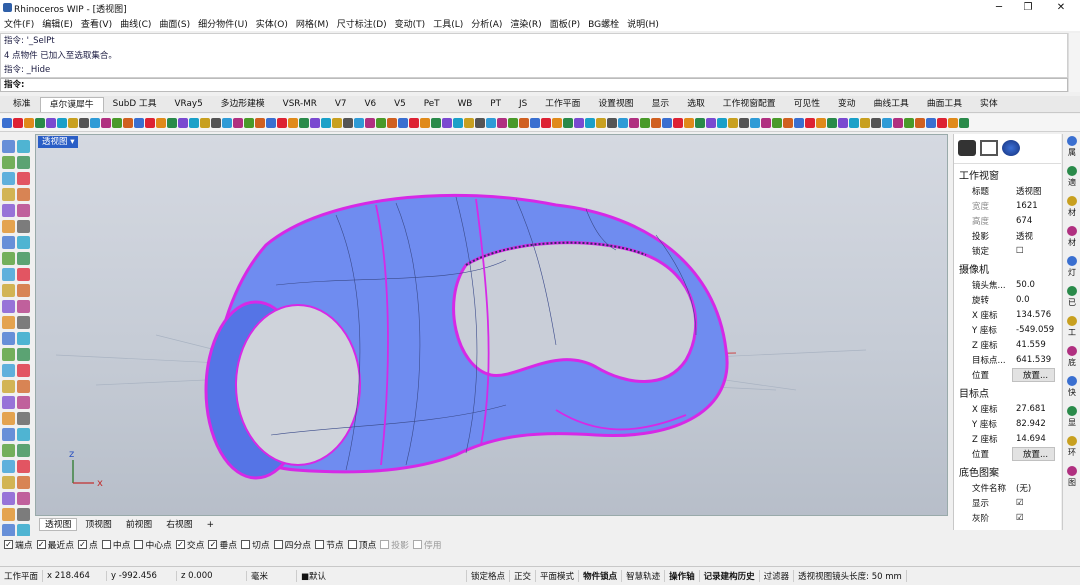 This screenshot has height=585, width=1080. What do you see at coordinates (777, 576) in the screenshot?
I see `status-filter: 过滤器` at bounding box center [777, 576].